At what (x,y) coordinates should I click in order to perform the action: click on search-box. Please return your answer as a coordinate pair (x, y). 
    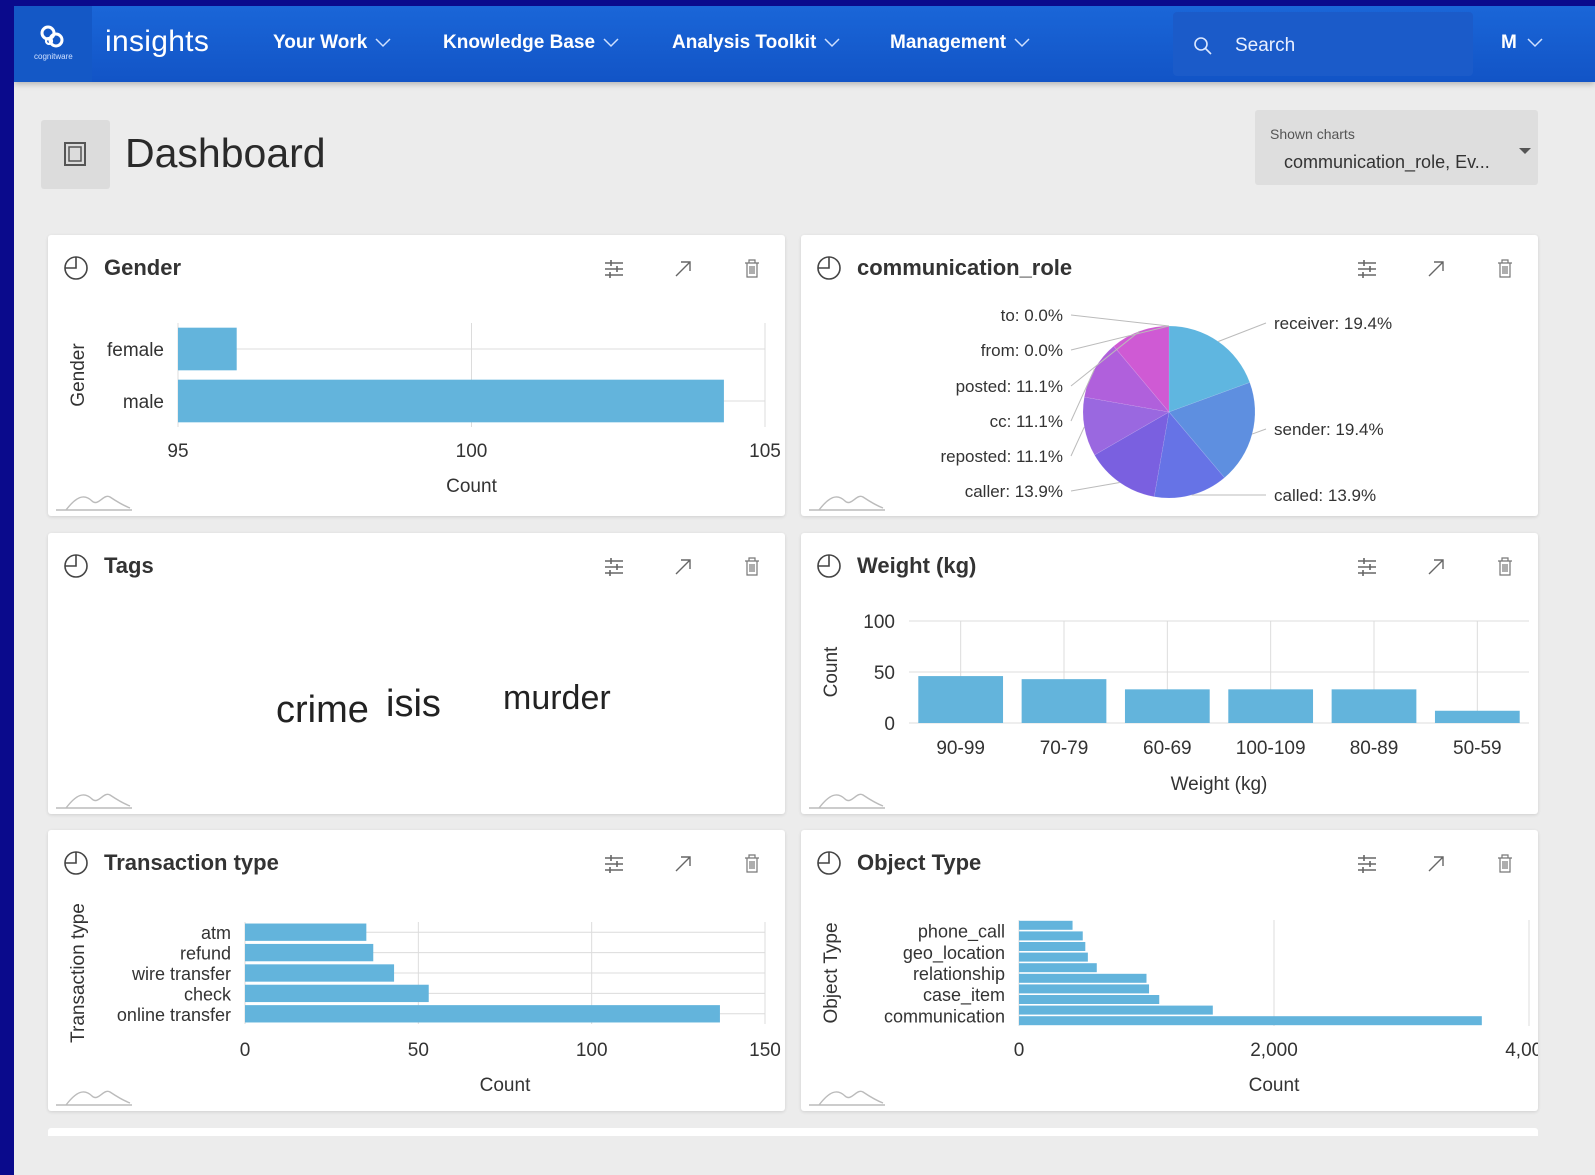
    Looking at the image, I should click on (1323, 44).